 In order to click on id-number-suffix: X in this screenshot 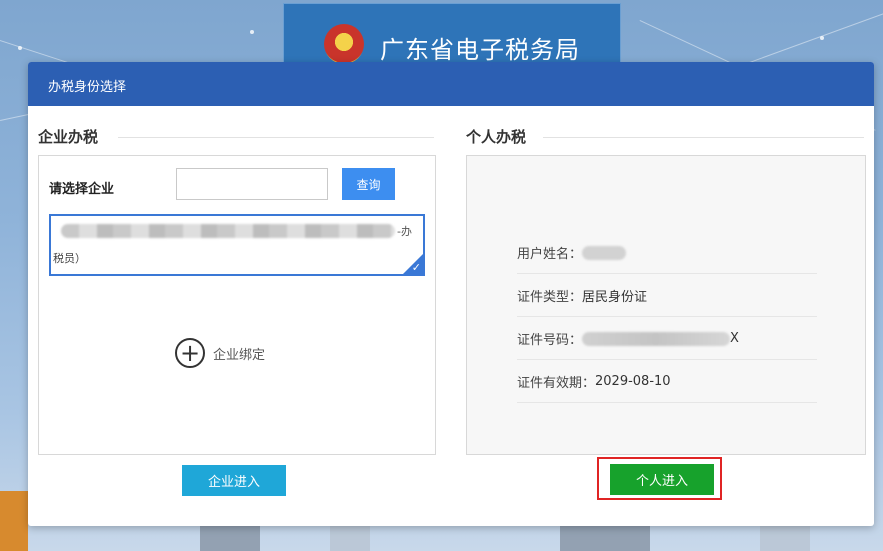, I will do `click(734, 338)`.